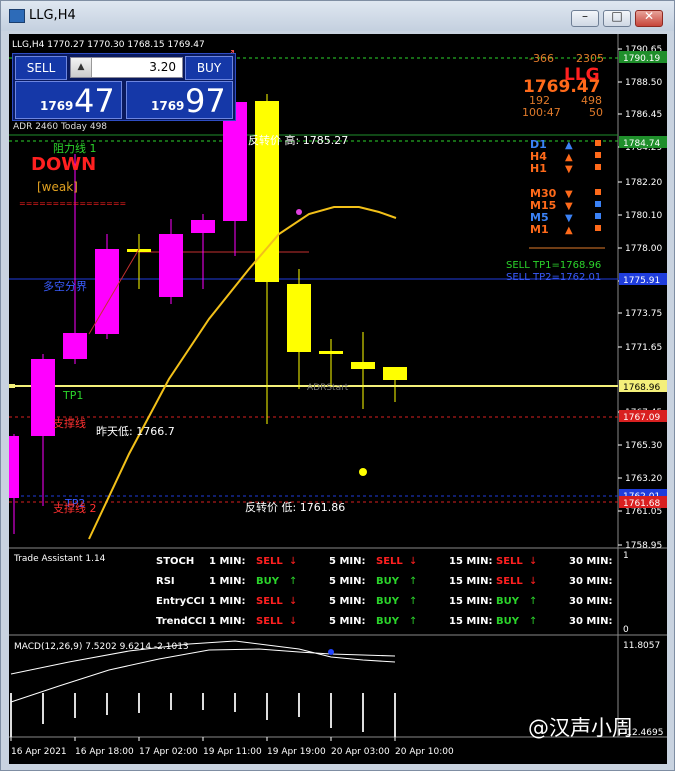 Image resolution: width=675 pixels, height=771 pixels. I want to click on sell-tp1-text: SELL TP1=1768.96, so click(553, 265).